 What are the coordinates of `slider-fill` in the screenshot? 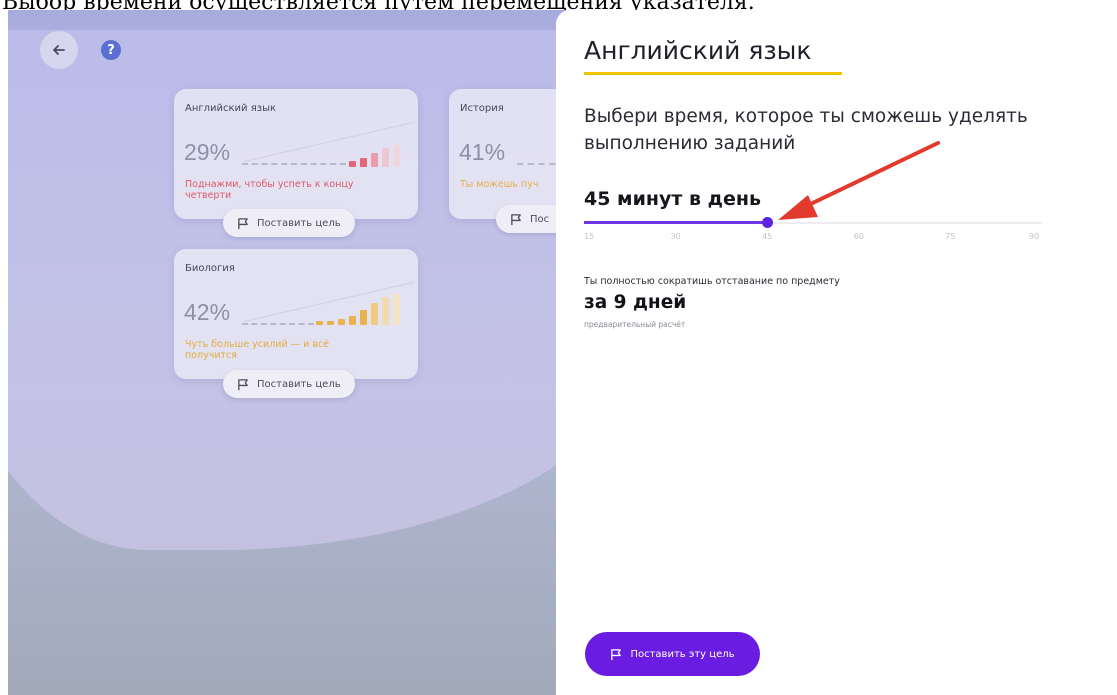 It's located at (676, 222).